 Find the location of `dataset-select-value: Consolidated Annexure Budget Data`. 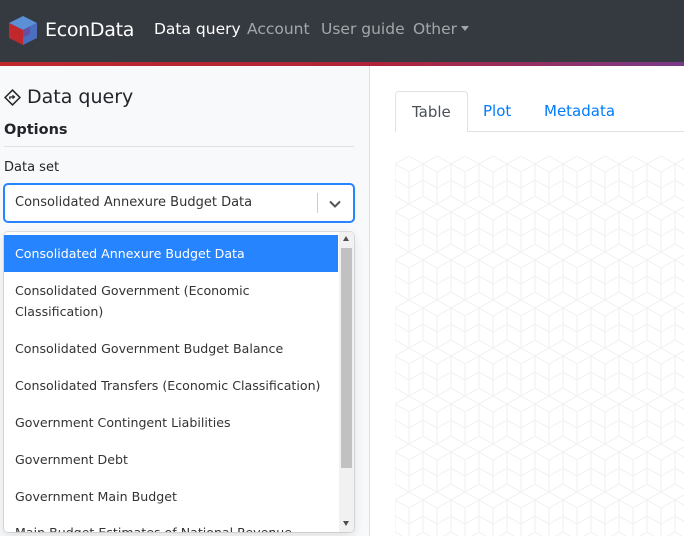

dataset-select-value: Consolidated Annexure Budget Data is located at coordinates (134, 202).